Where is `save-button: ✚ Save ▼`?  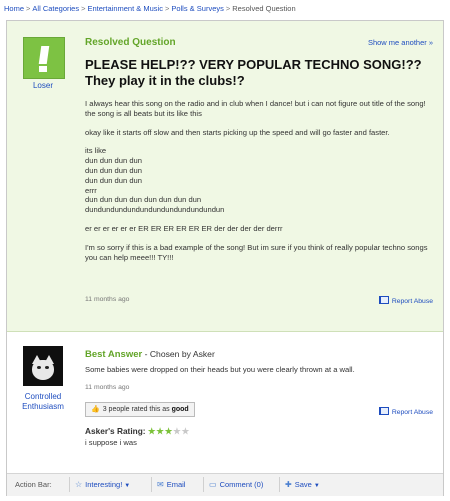
save-button: ✚ Save ▼ is located at coordinates (302, 484).